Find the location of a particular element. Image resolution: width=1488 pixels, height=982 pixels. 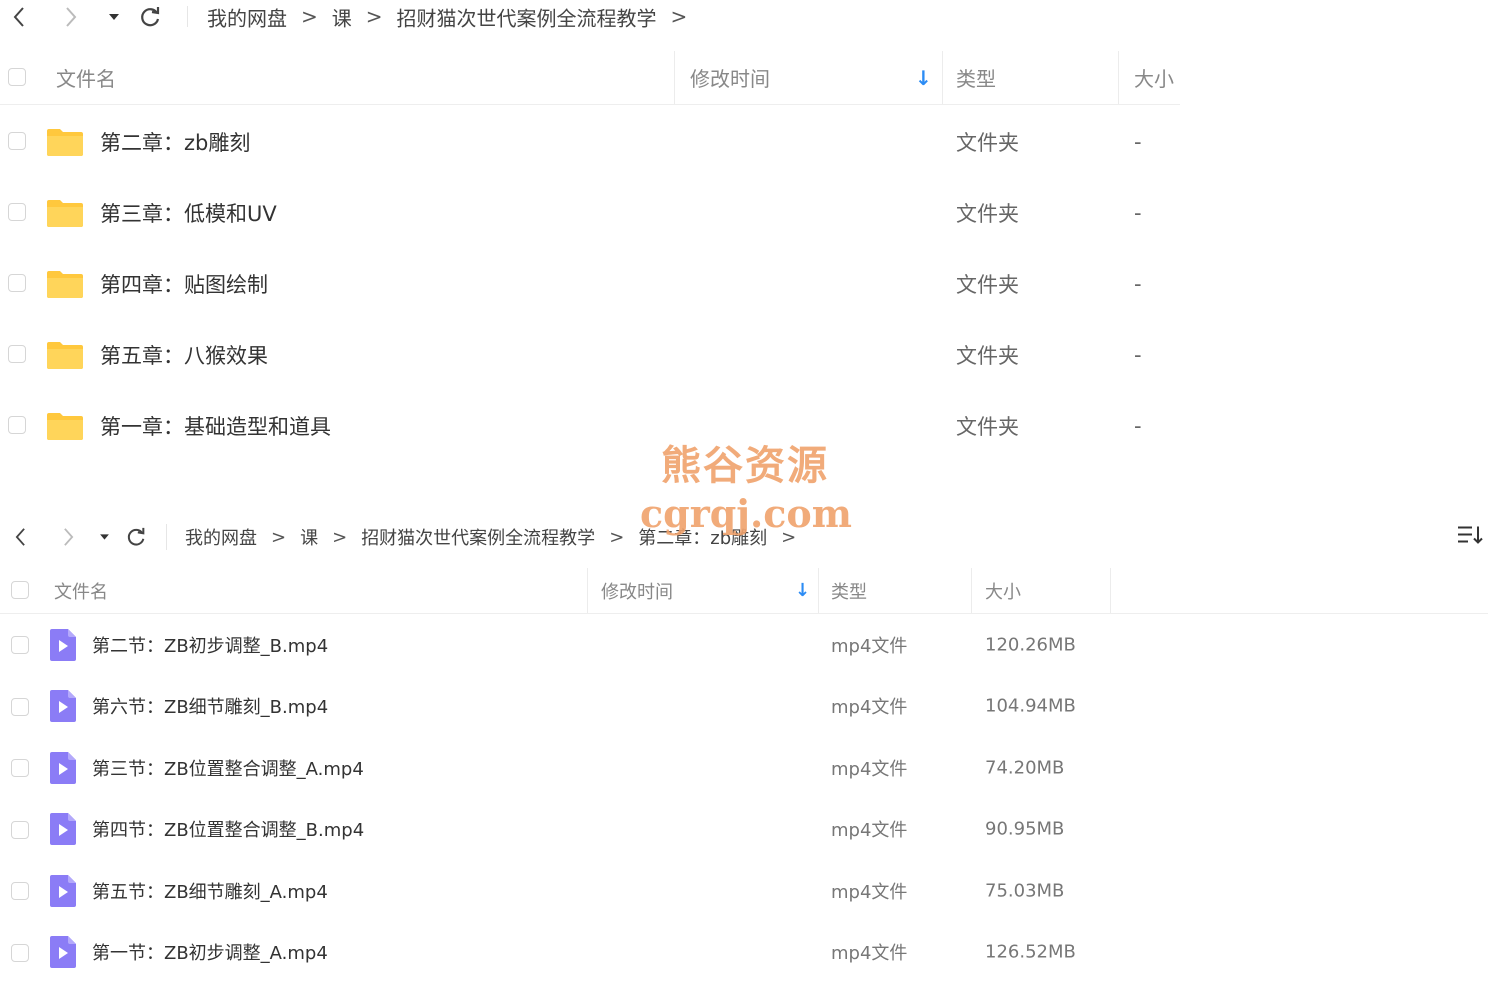

file-name: 第一章：基础造型和道具 is located at coordinates (215, 426).